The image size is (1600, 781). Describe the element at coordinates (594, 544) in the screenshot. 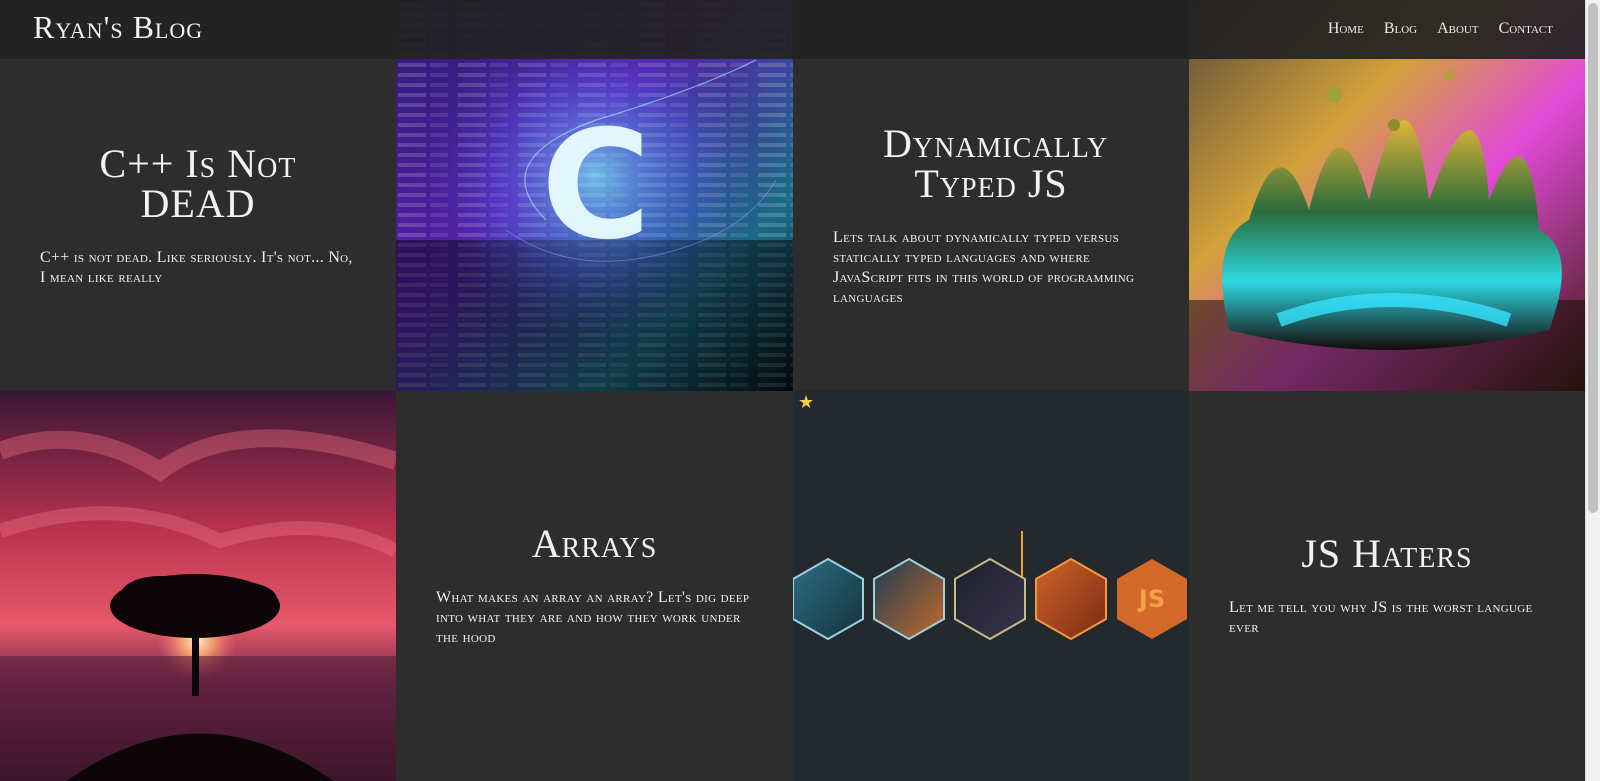

I see `post-title: Arrays` at that location.